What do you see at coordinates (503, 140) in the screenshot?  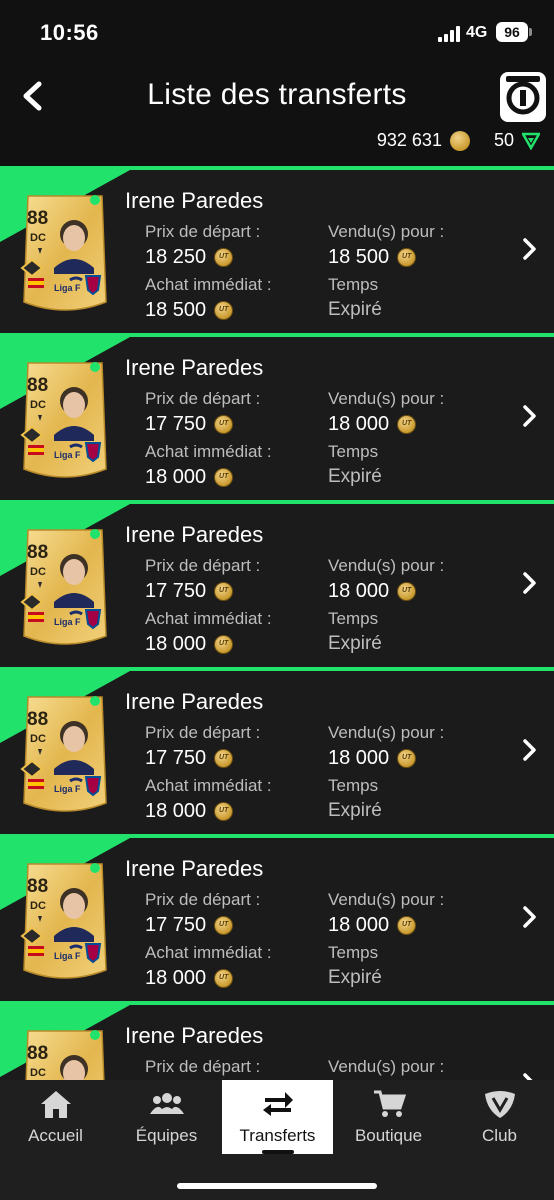 I see `points-amount: 50` at bounding box center [503, 140].